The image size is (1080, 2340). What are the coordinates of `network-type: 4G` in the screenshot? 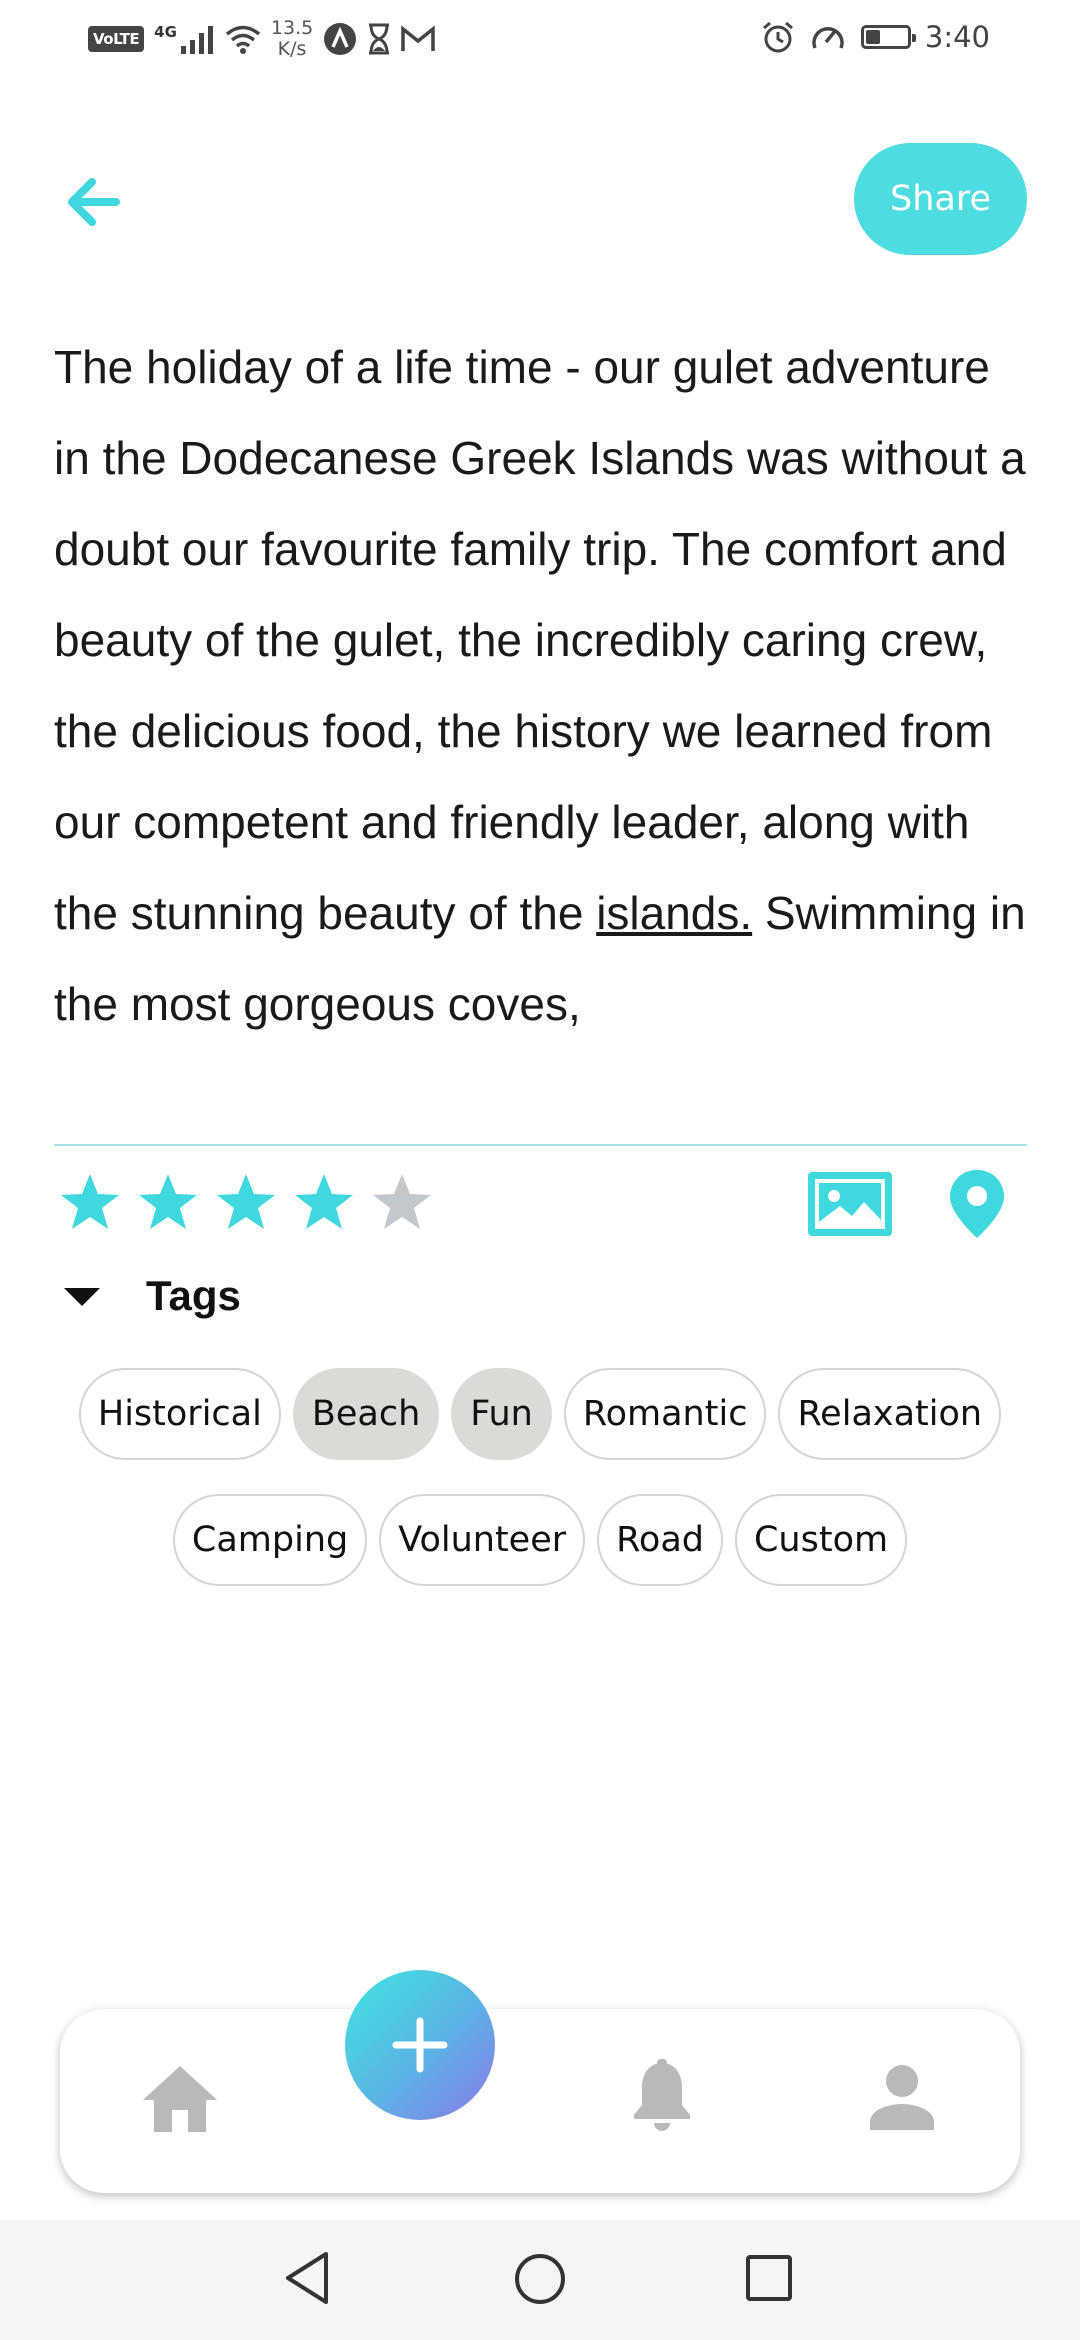 It's located at (165, 32).